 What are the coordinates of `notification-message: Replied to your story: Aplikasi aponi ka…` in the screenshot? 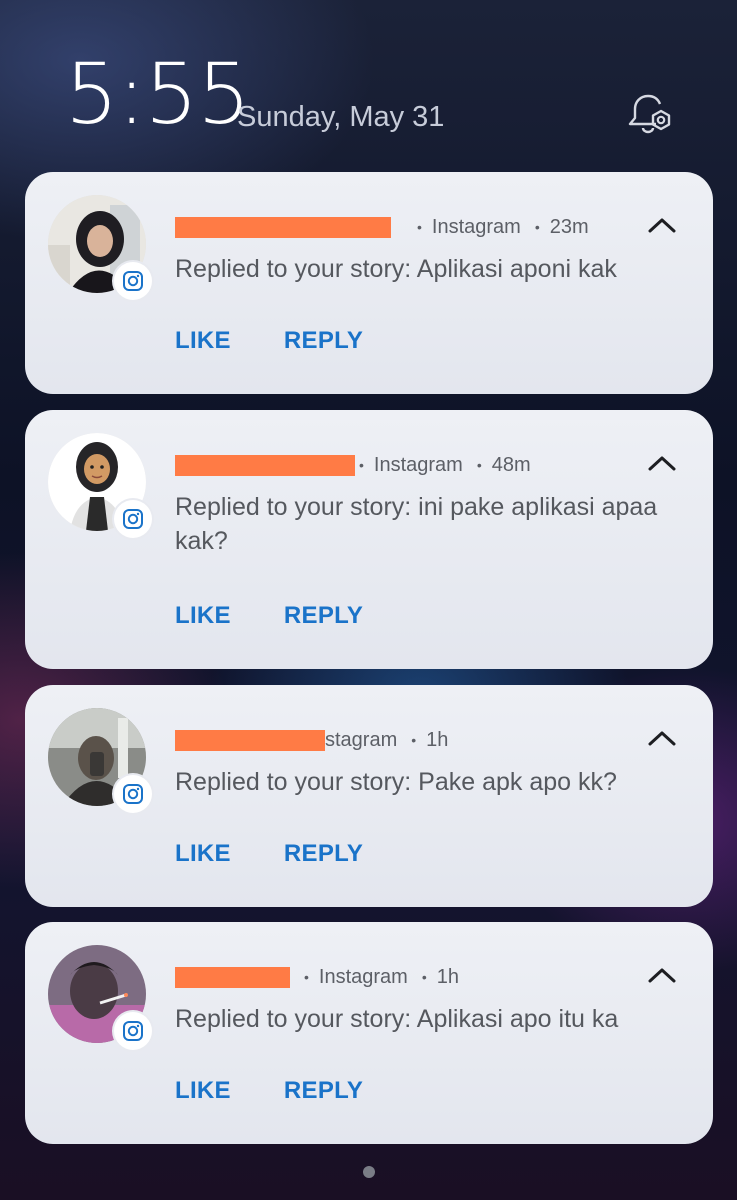 It's located at (396, 269).